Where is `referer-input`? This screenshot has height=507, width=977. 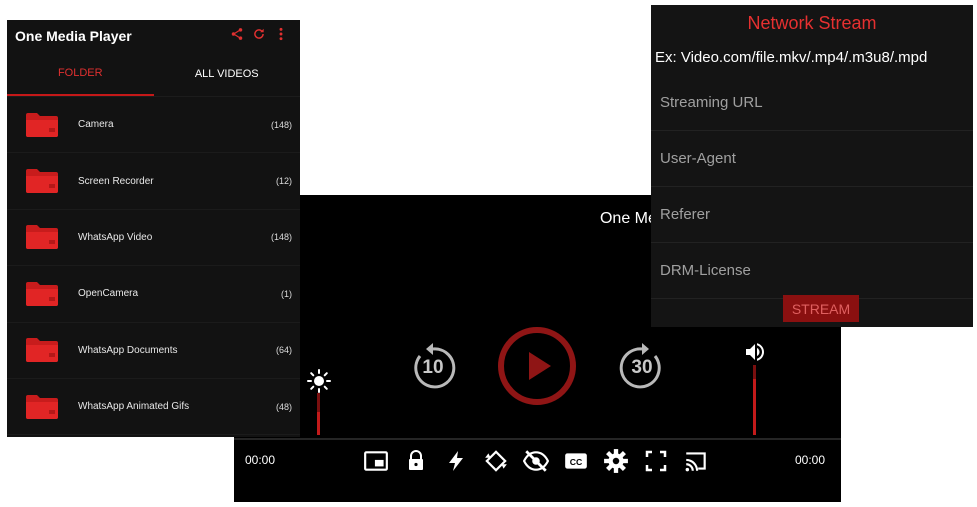
referer-input is located at coordinates (810, 214).